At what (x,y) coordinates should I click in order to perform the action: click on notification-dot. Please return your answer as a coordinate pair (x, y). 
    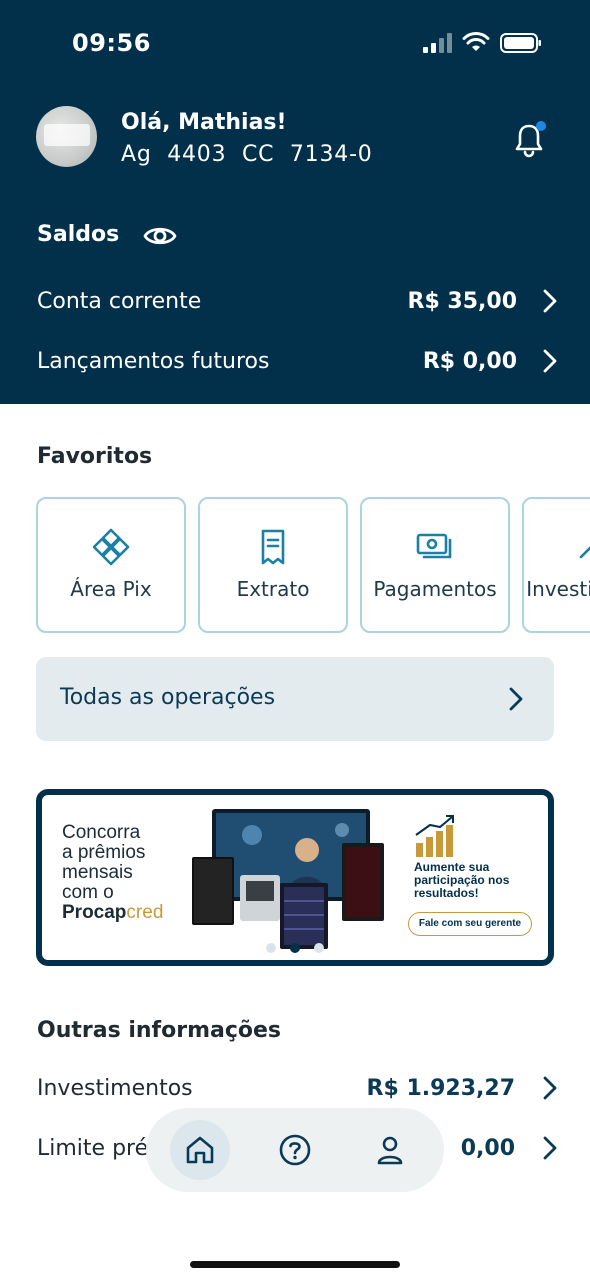
    Looking at the image, I should click on (541, 126).